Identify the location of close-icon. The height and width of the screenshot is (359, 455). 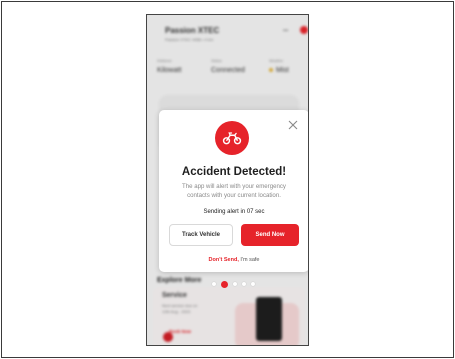
(293, 125).